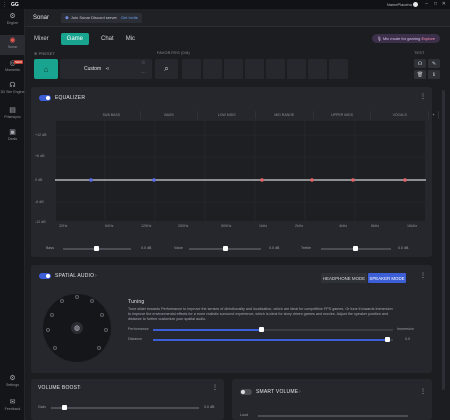  What do you see at coordinates (80, 388) in the screenshot?
I see `volume-boost-info-icon: ›` at bounding box center [80, 388].